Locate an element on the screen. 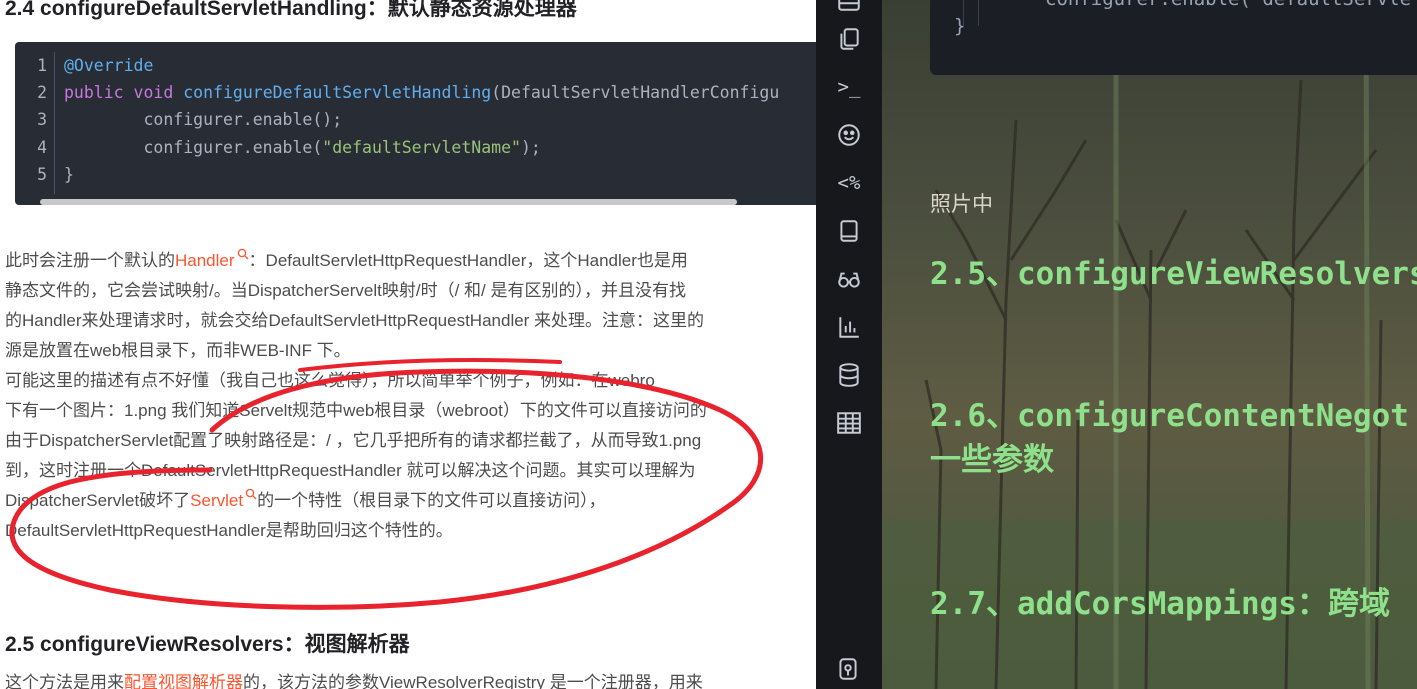 This screenshot has width=1417, height=689. servlet-keyword-link: Servlet is located at coordinates (223, 499).